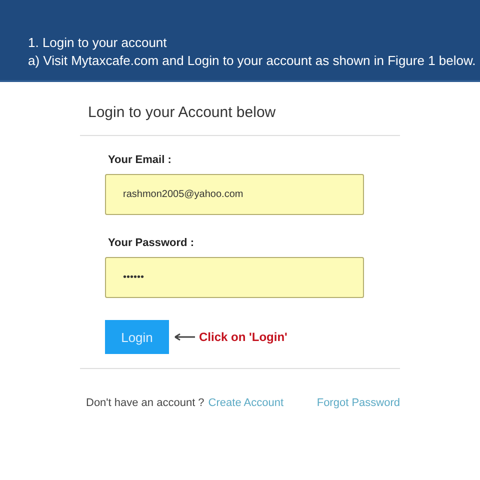 The image size is (480, 480). I want to click on create-account-link: Create Account, so click(246, 403).